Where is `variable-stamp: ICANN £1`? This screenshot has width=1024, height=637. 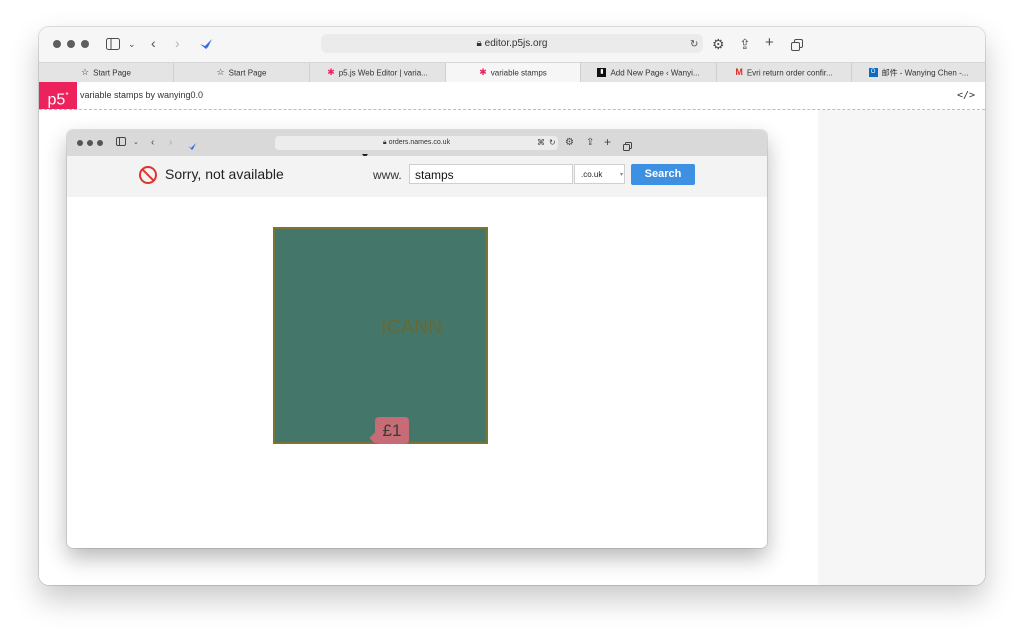 variable-stamp: ICANN £1 is located at coordinates (380, 335).